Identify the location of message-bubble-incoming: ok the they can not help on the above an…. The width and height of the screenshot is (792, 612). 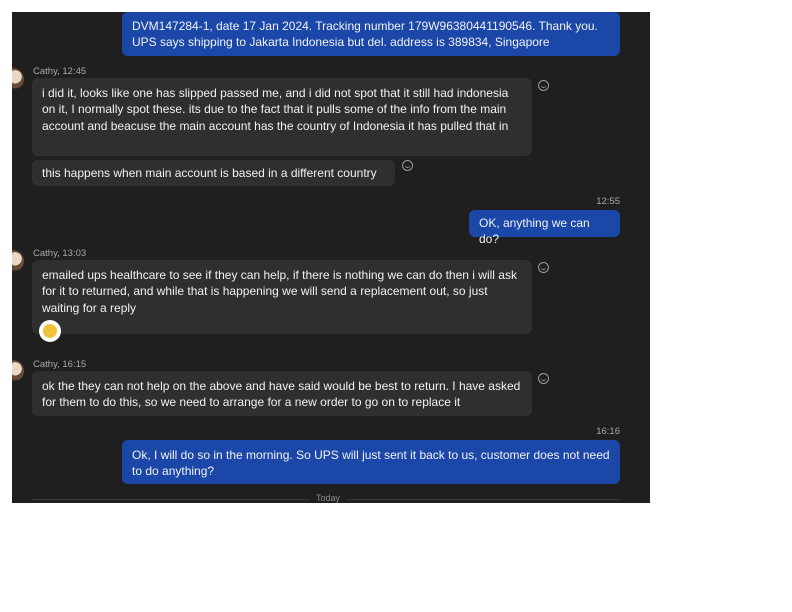
(282, 393).